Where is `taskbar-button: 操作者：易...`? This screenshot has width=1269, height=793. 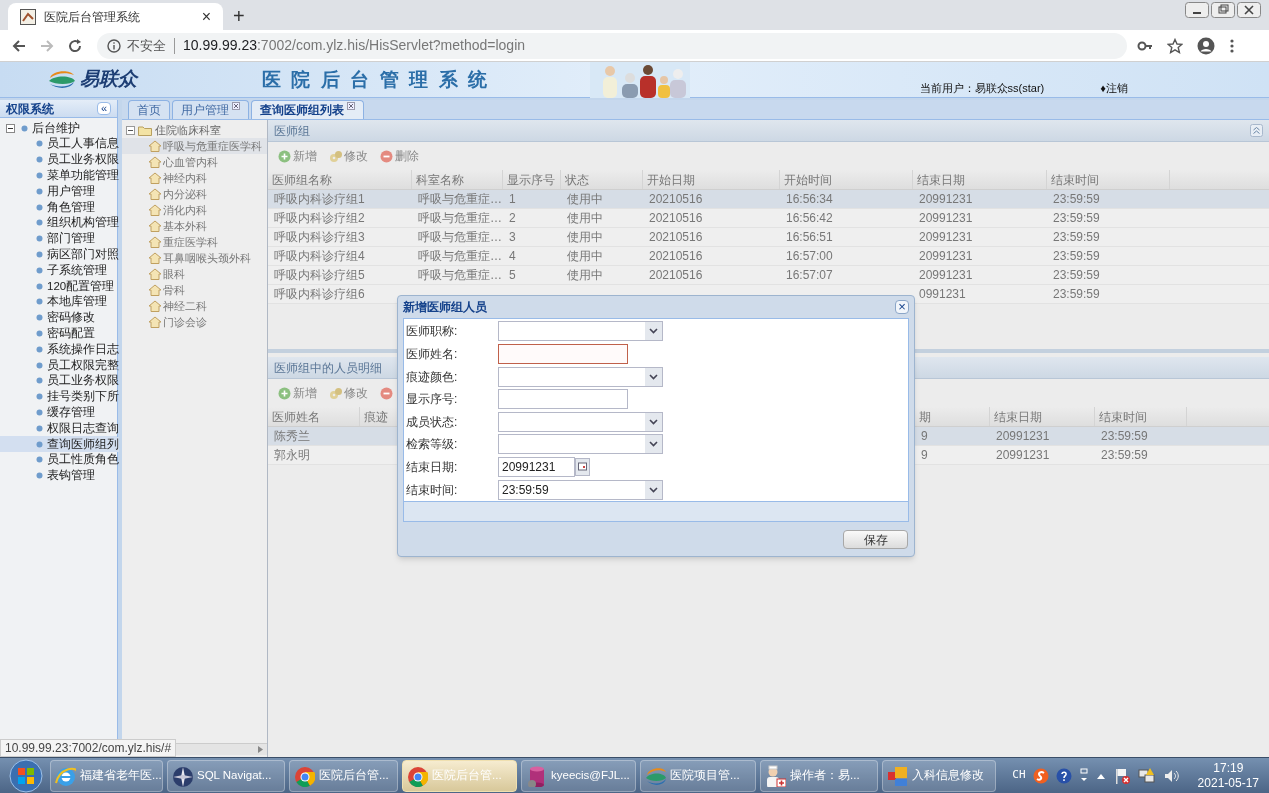 taskbar-button: 操作者：易... is located at coordinates (819, 775).